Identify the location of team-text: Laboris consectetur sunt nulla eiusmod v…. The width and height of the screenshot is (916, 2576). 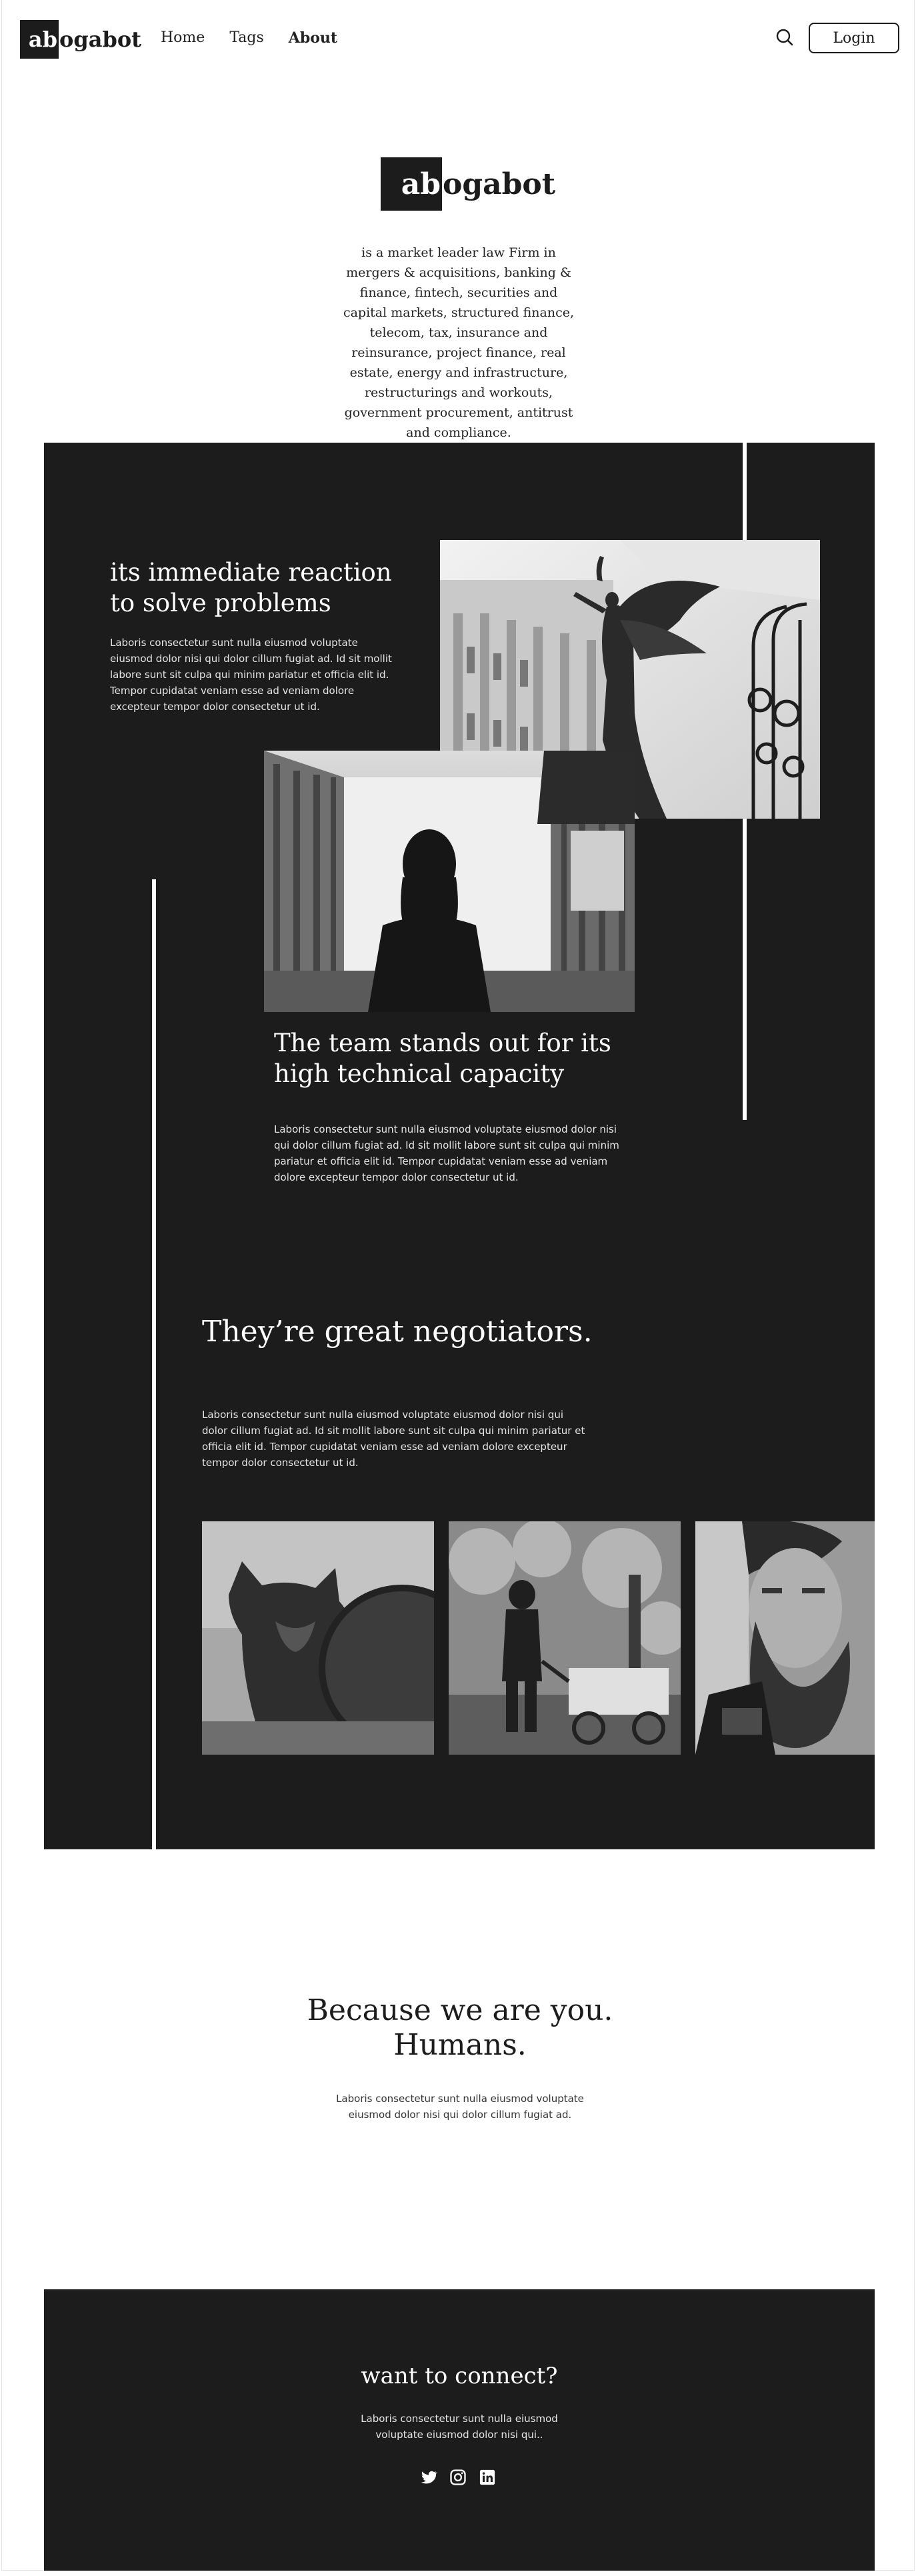
(446, 1153).